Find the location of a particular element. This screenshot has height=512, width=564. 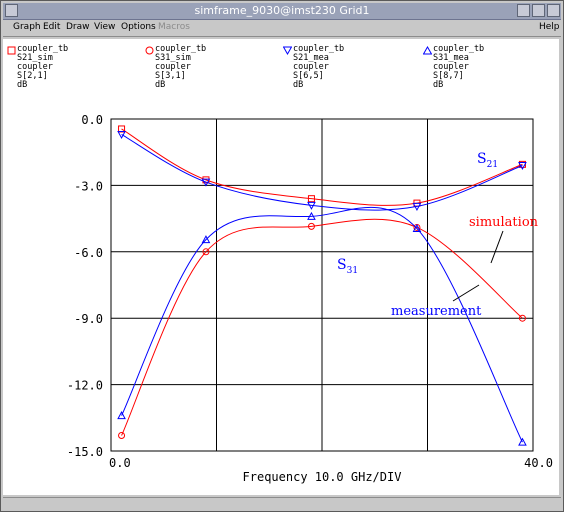

x-tick-label: 0.0 is located at coordinates (120, 463).